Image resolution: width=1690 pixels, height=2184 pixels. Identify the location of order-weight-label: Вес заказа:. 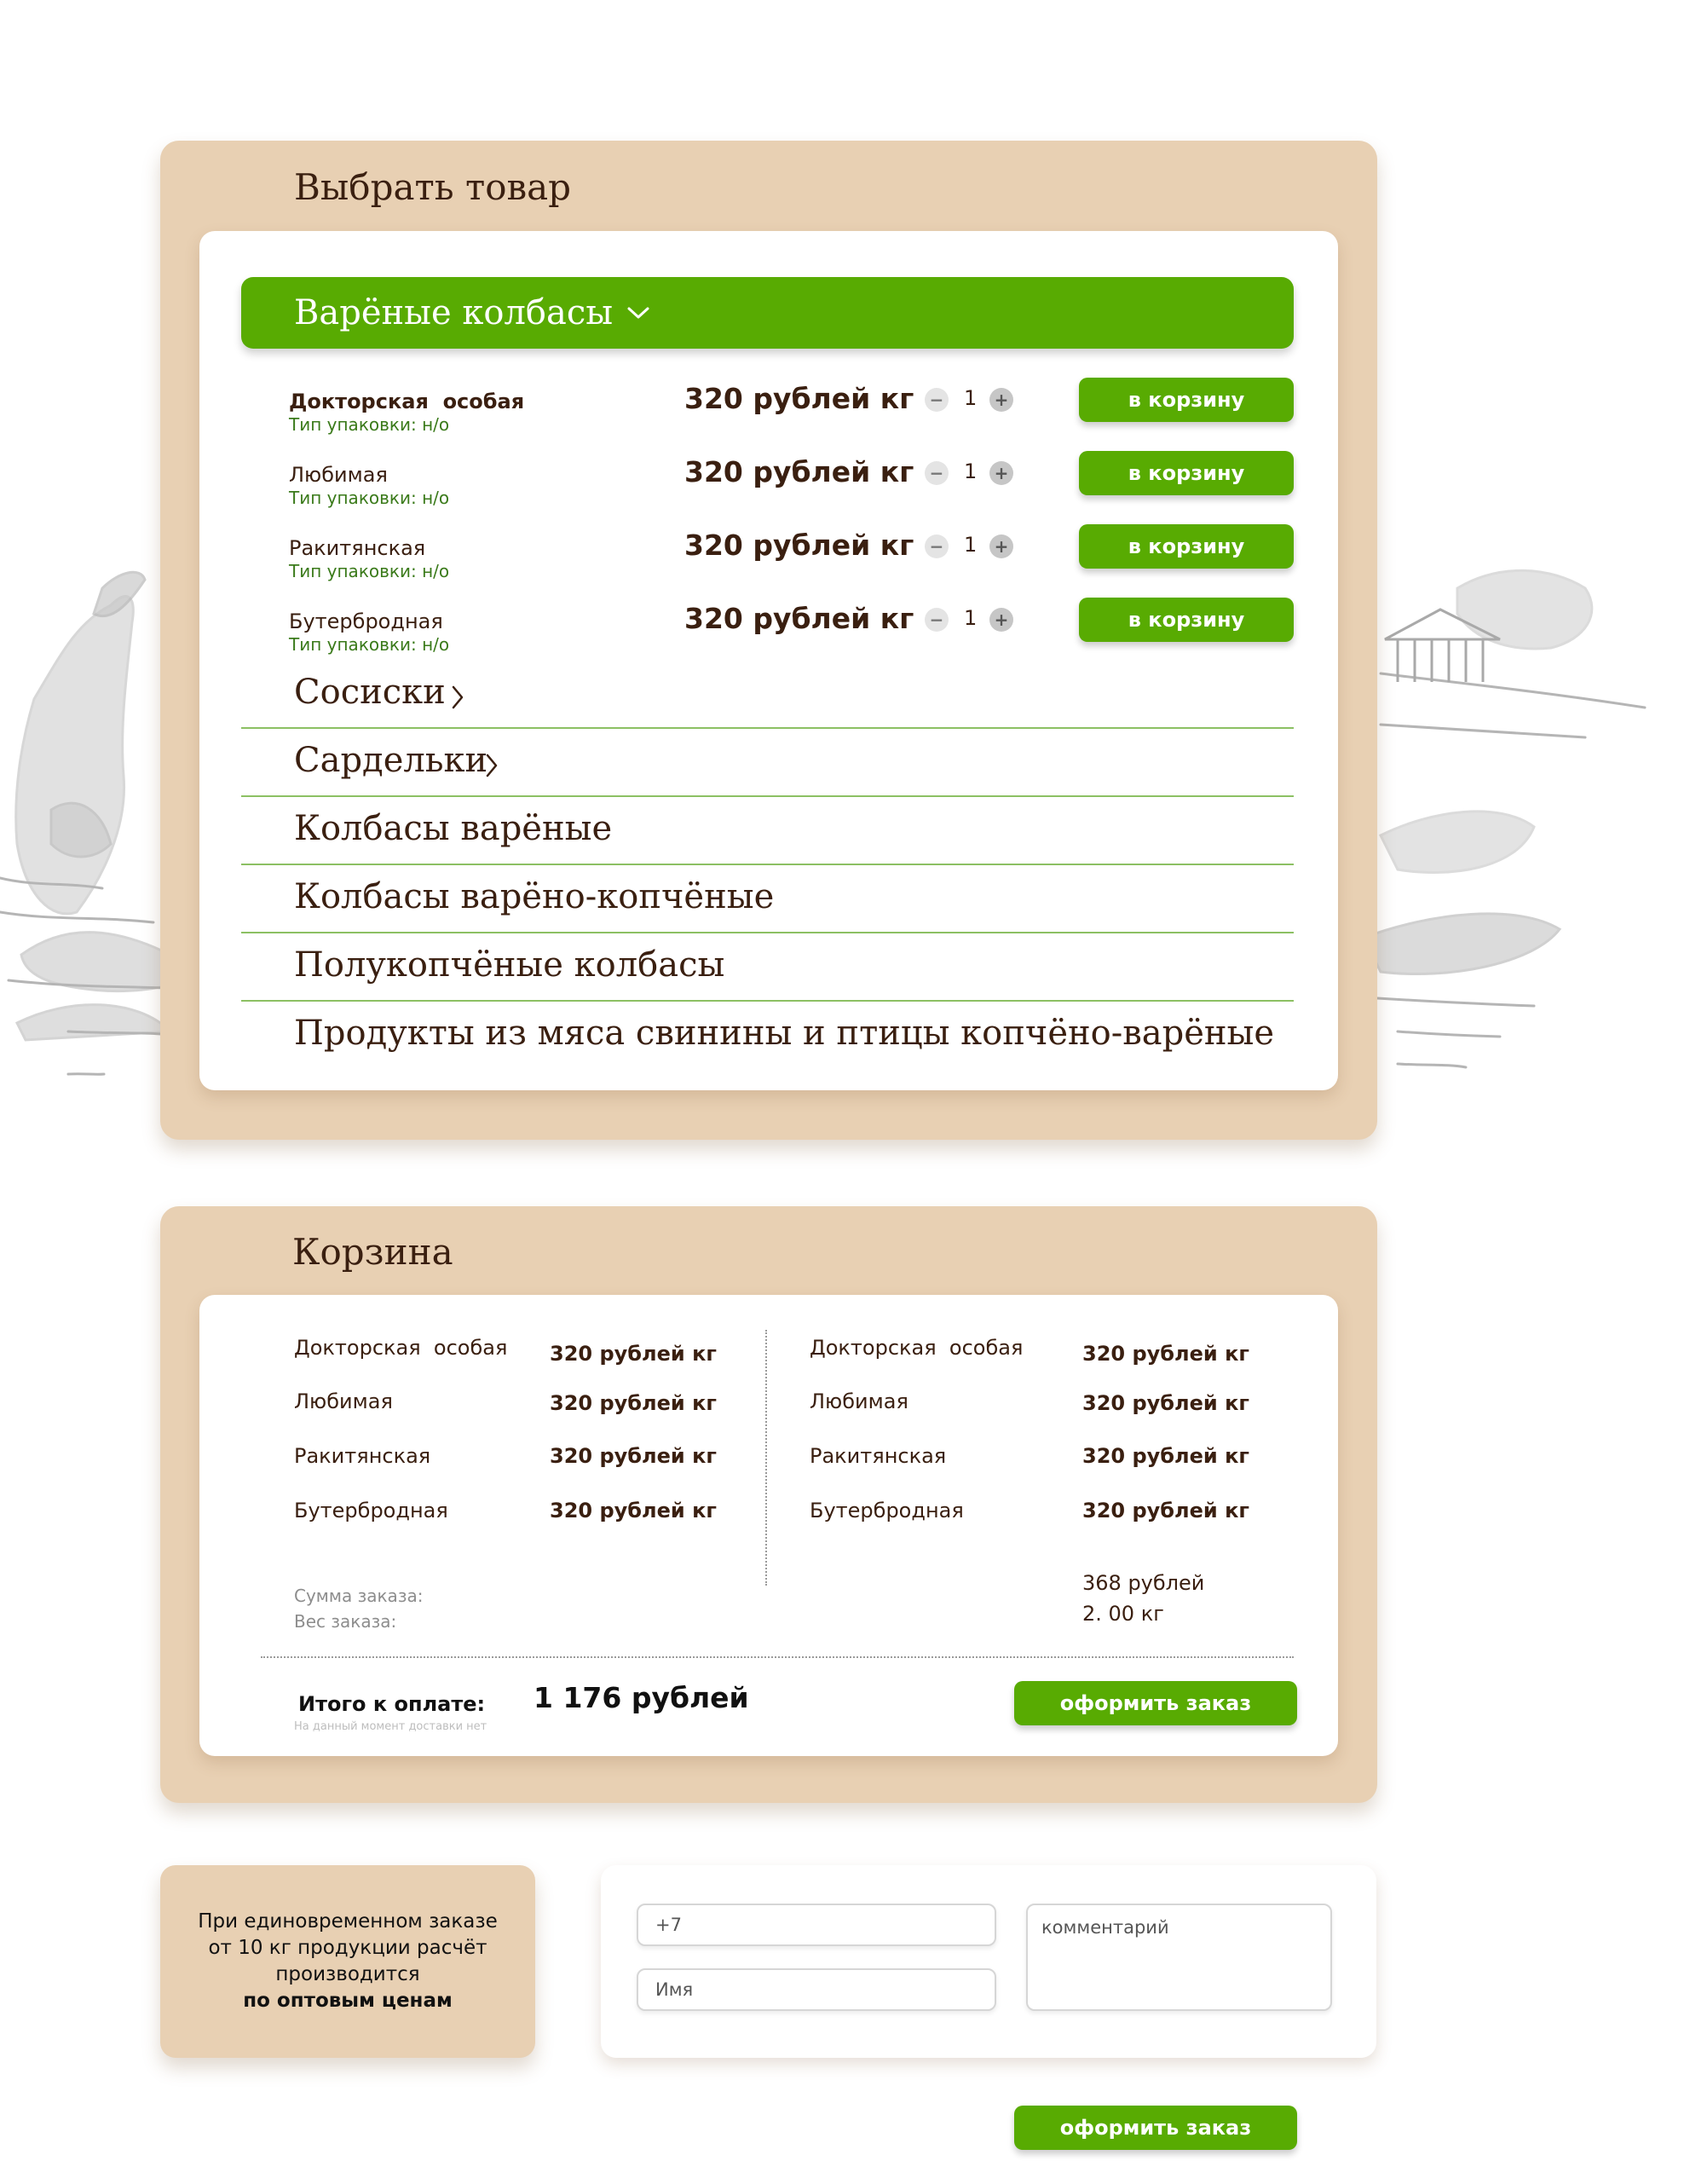
(345, 1621).